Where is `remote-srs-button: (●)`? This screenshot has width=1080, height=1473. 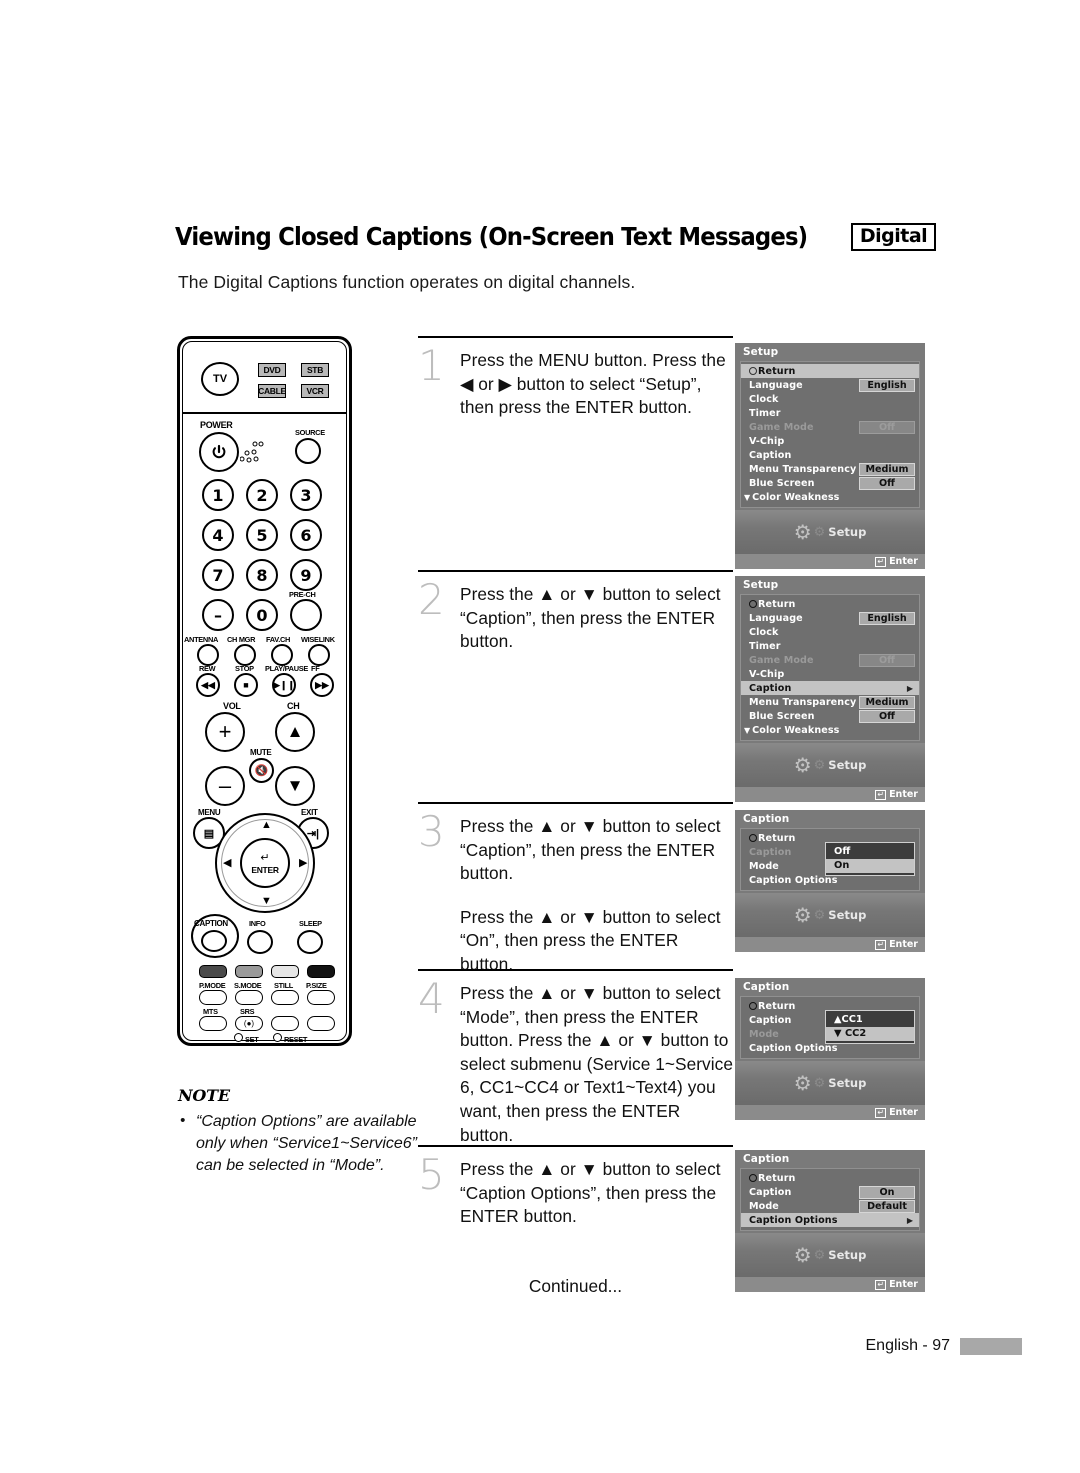
remote-srs-button: (●) is located at coordinates (249, 1023).